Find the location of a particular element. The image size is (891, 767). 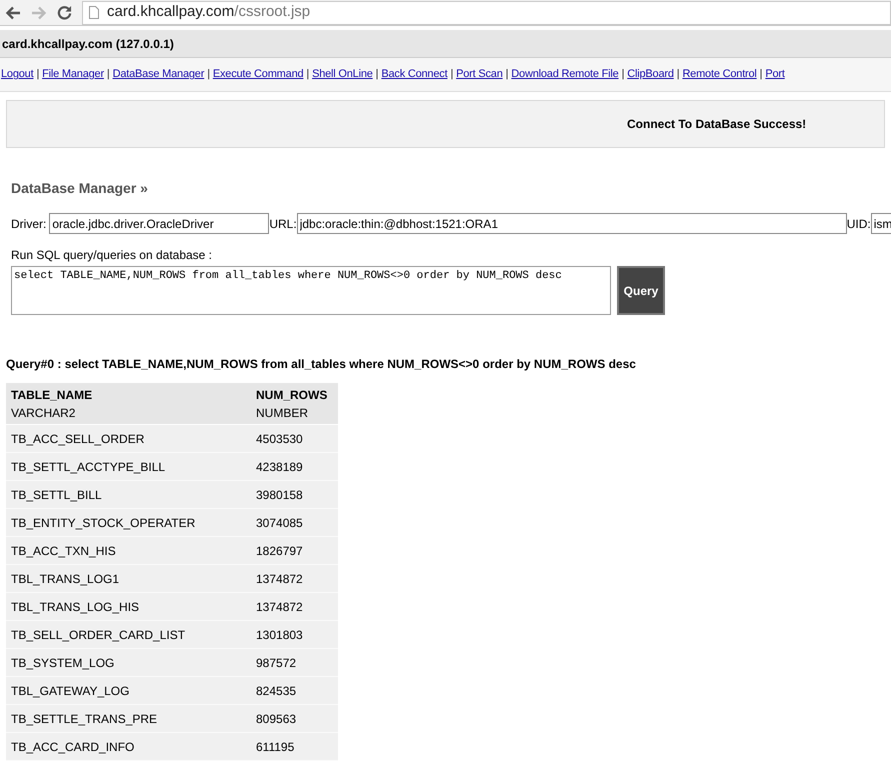

table-cell-text: TB_SETTL_ACCTYPE_BILL is located at coordinates (88, 467).